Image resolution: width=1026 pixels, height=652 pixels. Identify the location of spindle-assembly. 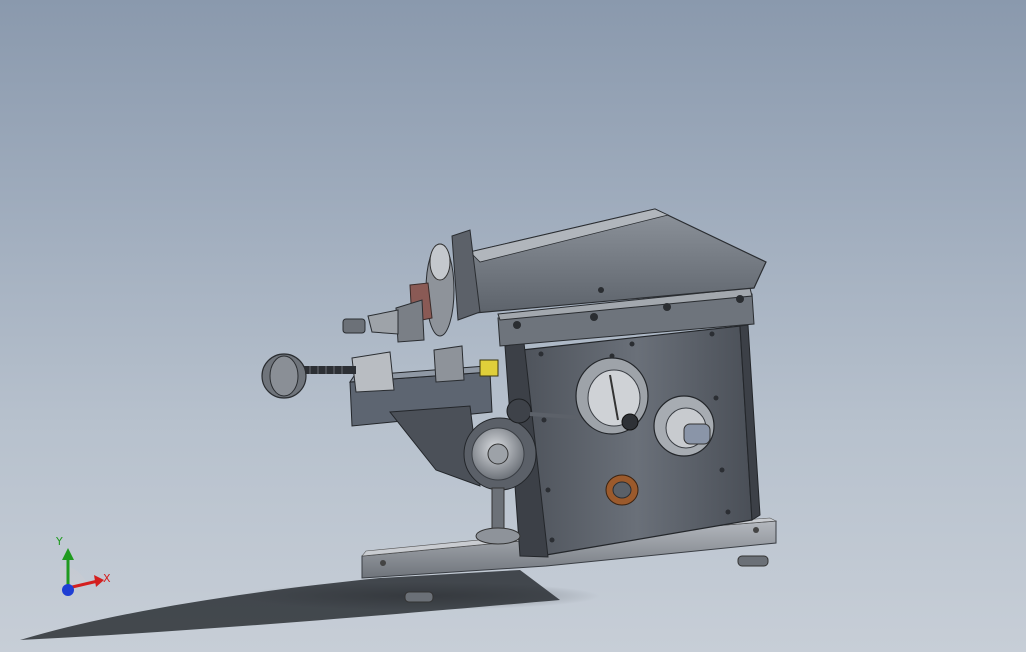
(398, 293).